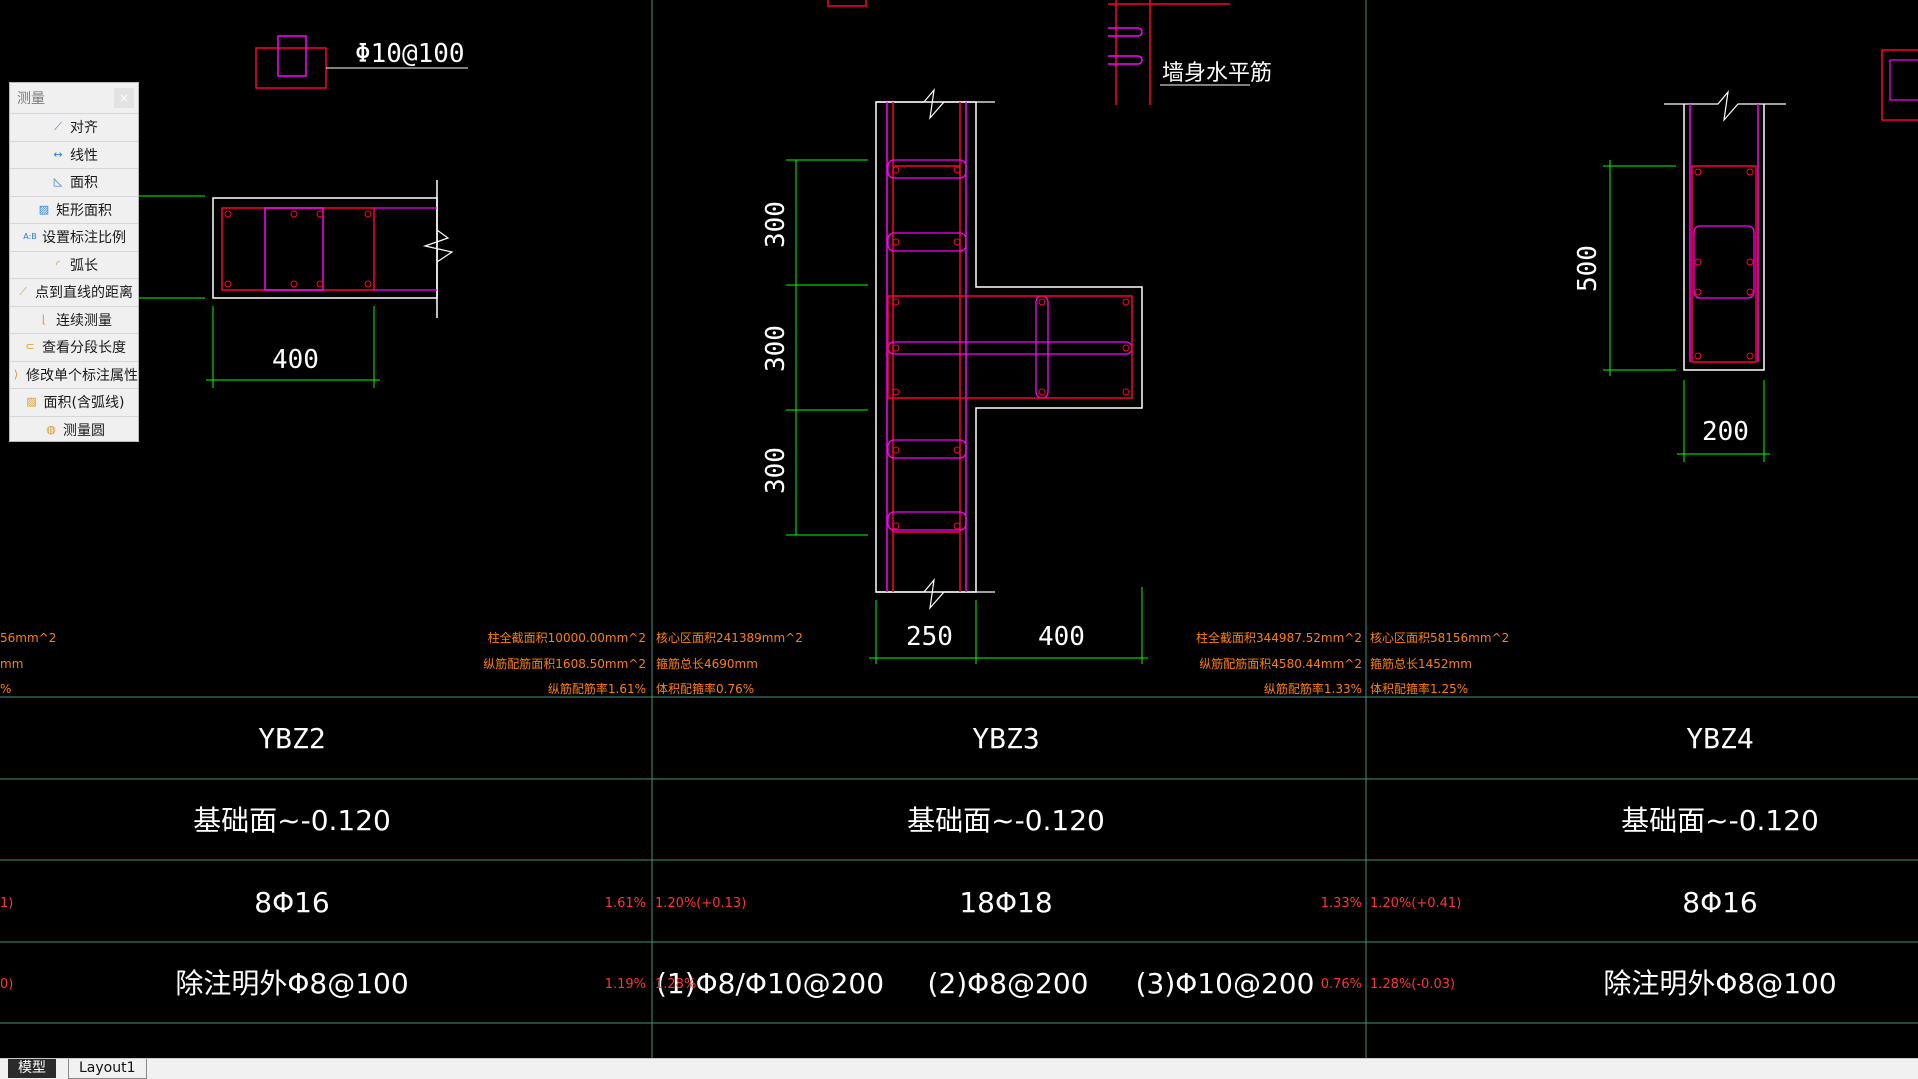 This screenshot has height=1079, width=1918. What do you see at coordinates (28, 638) in the screenshot?
I see `left-edge-stat: 56mm^2` at bounding box center [28, 638].